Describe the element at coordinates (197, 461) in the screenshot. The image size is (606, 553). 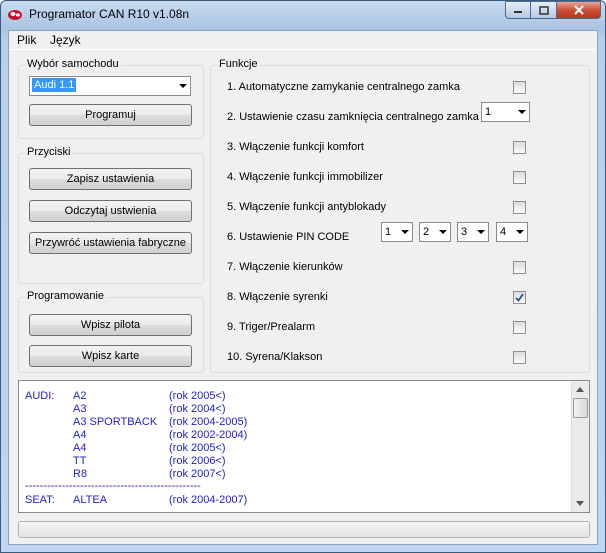
I see `list-years: (rok 2006<)` at that location.